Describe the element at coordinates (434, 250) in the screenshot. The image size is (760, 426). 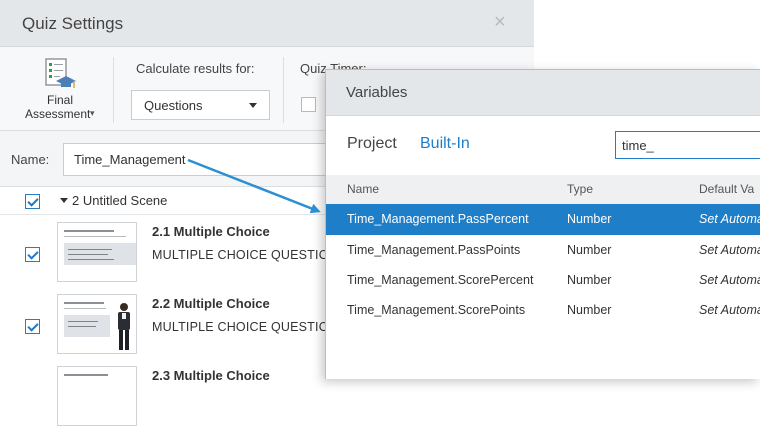
I see `variable-name: Time_Management.PassPoints` at that location.